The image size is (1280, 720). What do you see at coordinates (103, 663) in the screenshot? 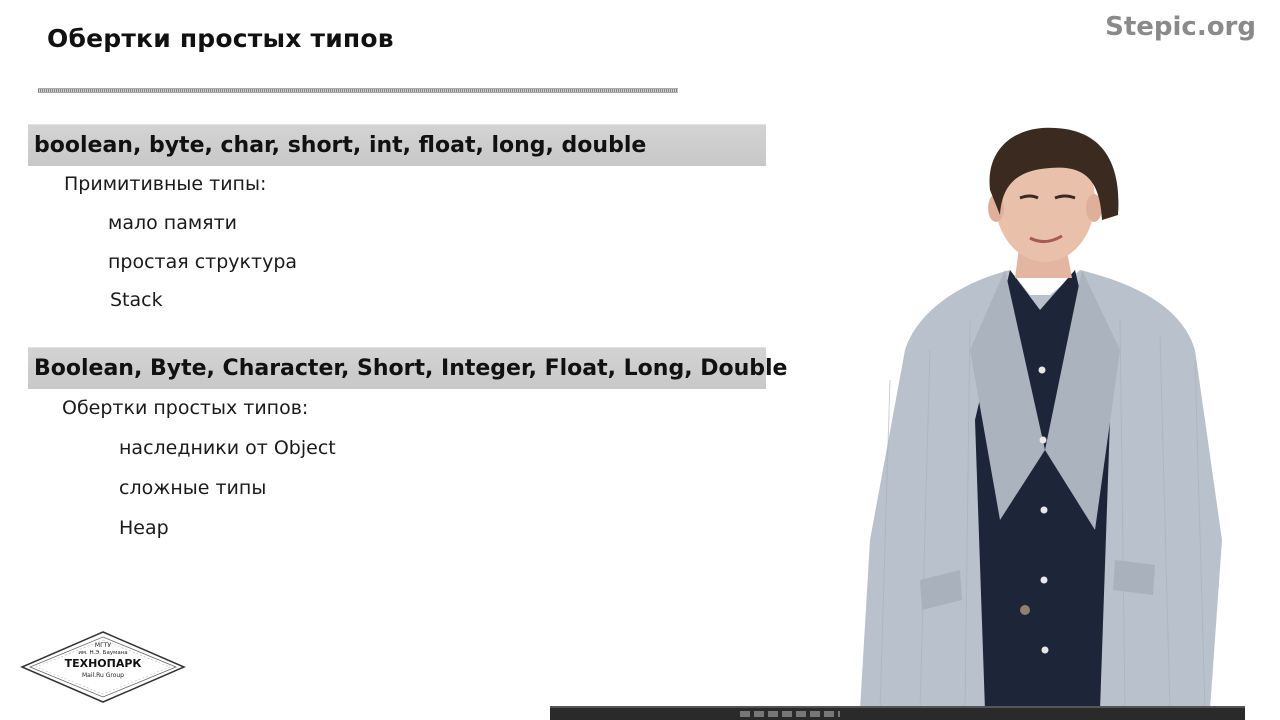
I see `logo-line3: ТЕХНОПАРК` at bounding box center [103, 663].